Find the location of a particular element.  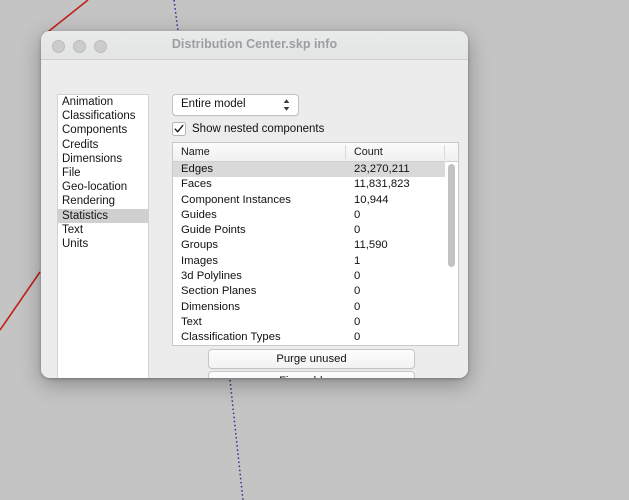

table-cell-name: Faces is located at coordinates (196, 184).